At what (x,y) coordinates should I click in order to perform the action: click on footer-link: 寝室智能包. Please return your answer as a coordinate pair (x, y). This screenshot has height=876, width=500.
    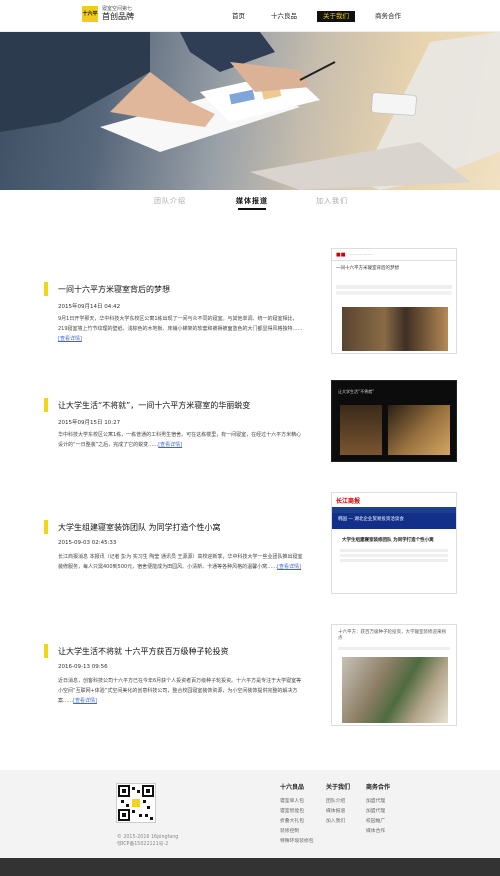
    Looking at the image, I should click on (297, 812).